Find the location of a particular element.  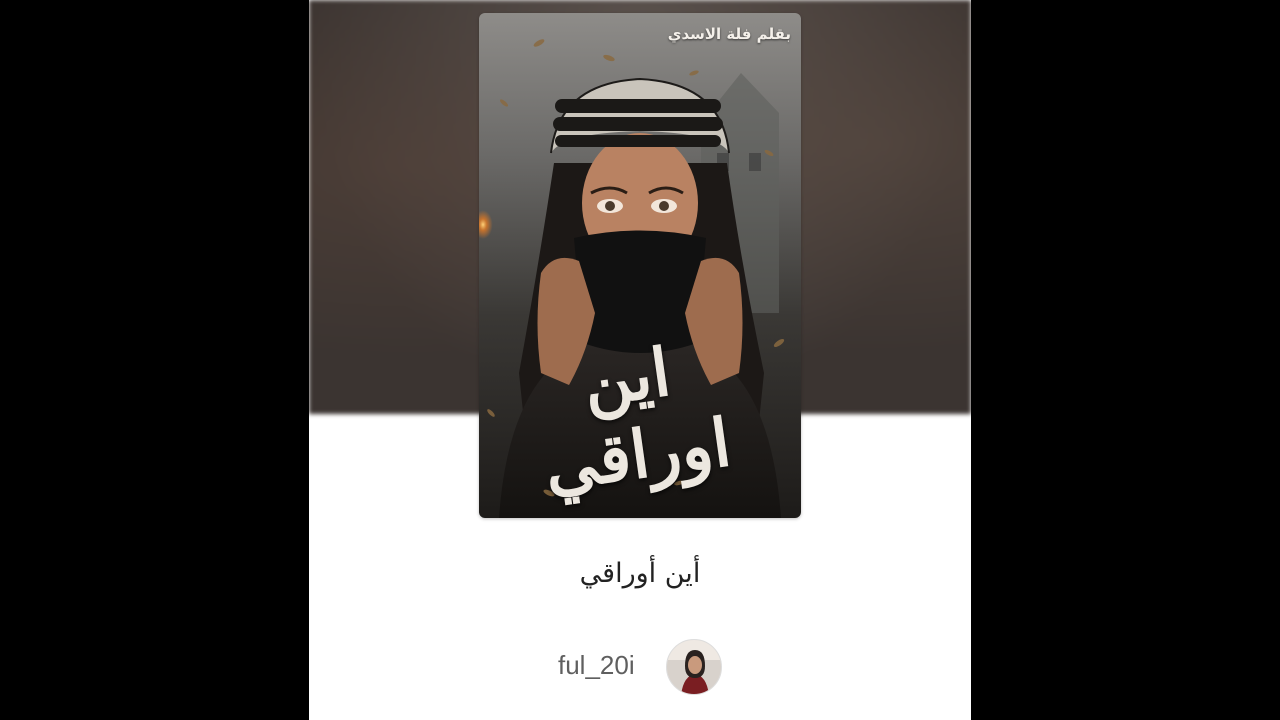

author-username: ful_20i is located at coordinates (596, 665).